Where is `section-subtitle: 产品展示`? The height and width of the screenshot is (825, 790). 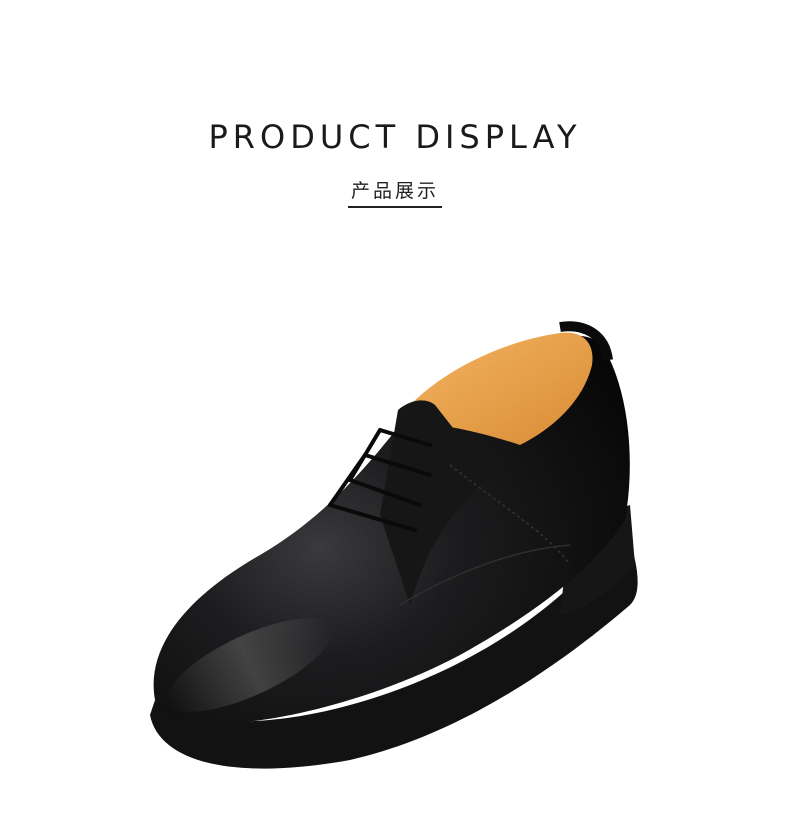 section-subtitle: 产品展示 is located at coordinates (394, 191).